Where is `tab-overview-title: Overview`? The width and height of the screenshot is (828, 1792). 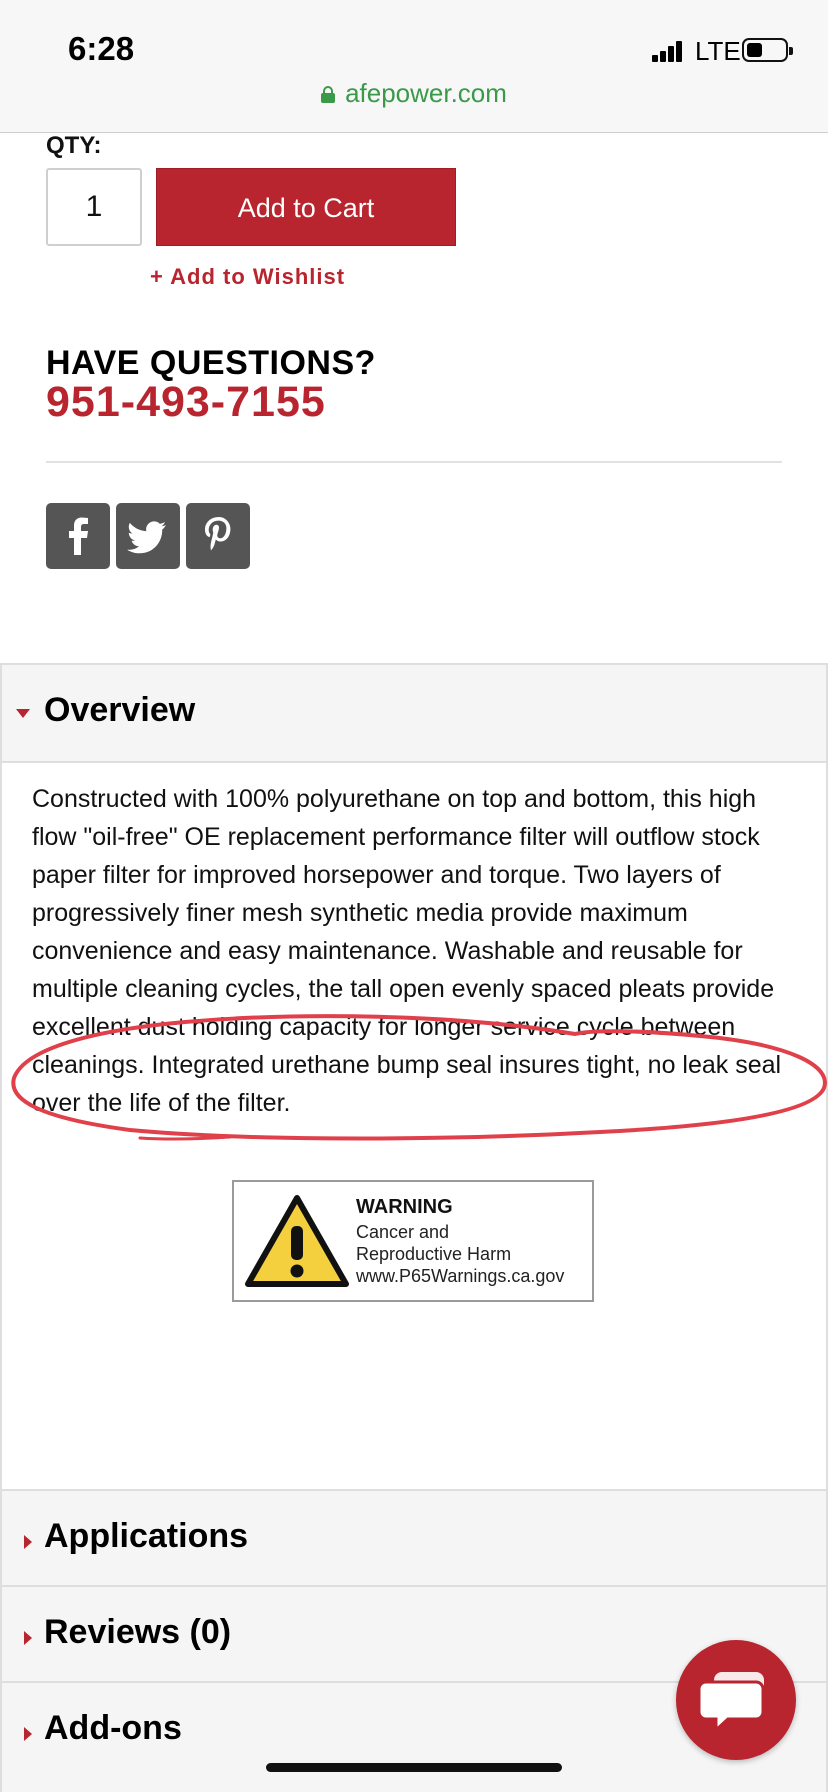 tab-overview-title: Overview is located at coordinates (120, 710).